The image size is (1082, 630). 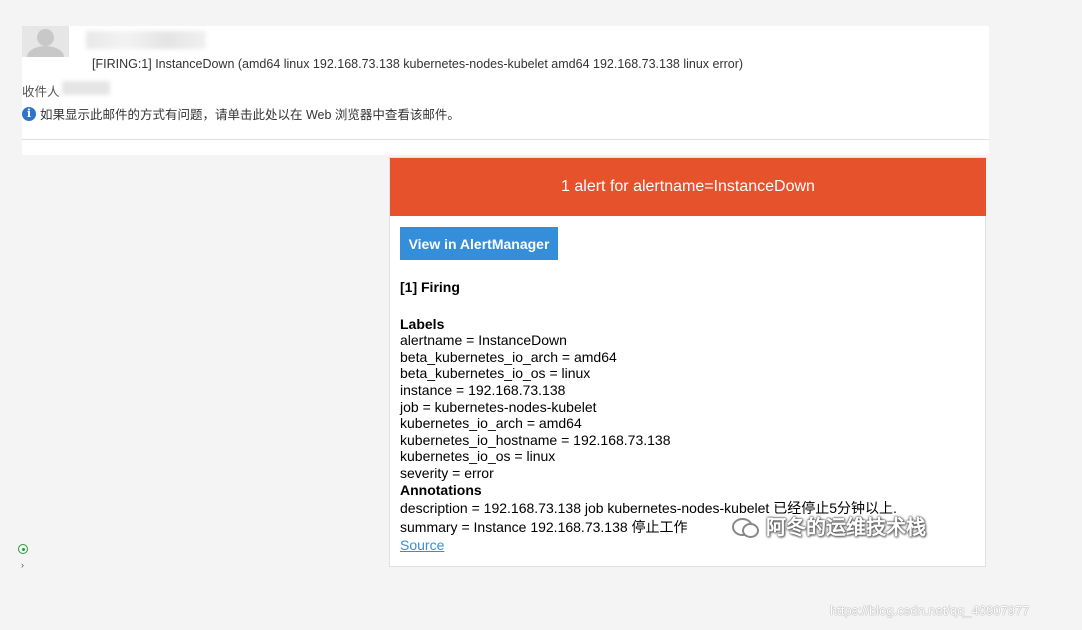 What do you see at coordinates (495, 373) in the screenshot?
I see `label-line: beta_kubernetes_io_os = linux` at bounding box center [495, 373].